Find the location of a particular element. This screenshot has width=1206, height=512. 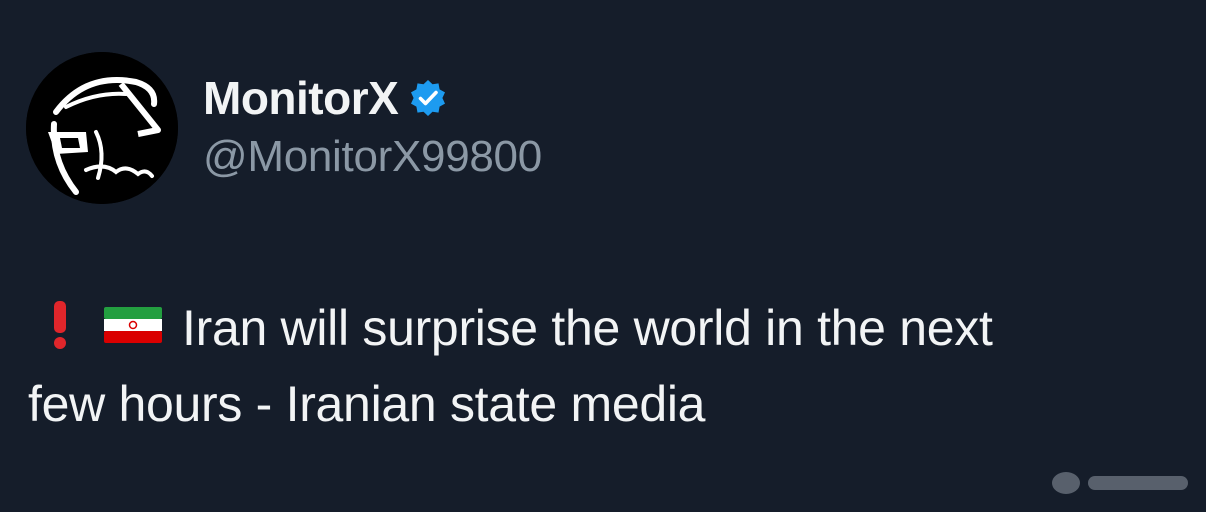

iran-flag-icon is located at coordinates (133, 325).